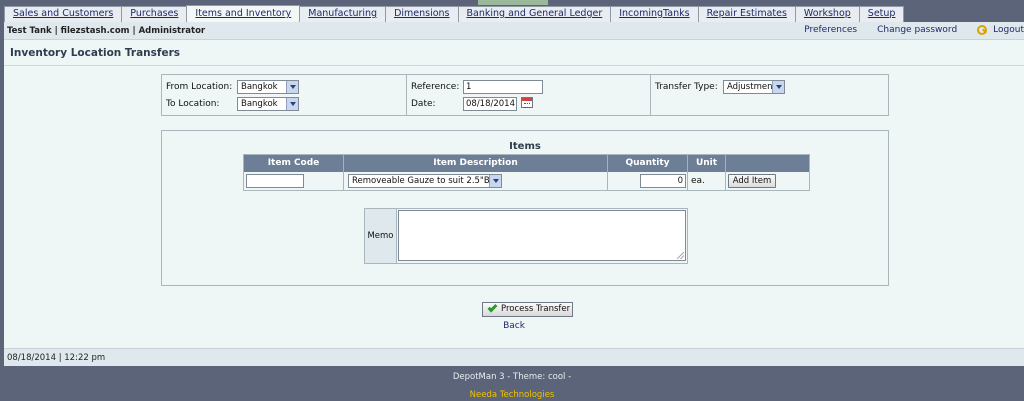 Image resolution: width=1024 pixels, height=401 pixels. I want to click on memo-label: Memo, so click(381, 236).